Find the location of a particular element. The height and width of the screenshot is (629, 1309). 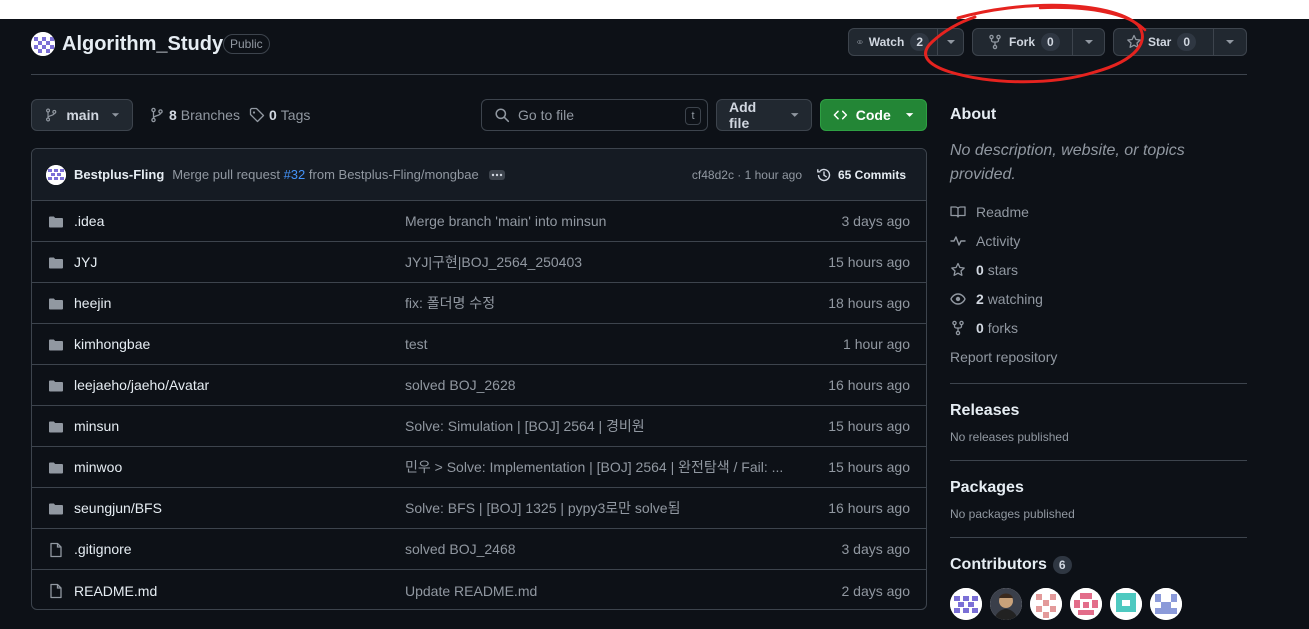

file-name: leejaeho/jaeho/Avatar is located at coordinates (141, 385).